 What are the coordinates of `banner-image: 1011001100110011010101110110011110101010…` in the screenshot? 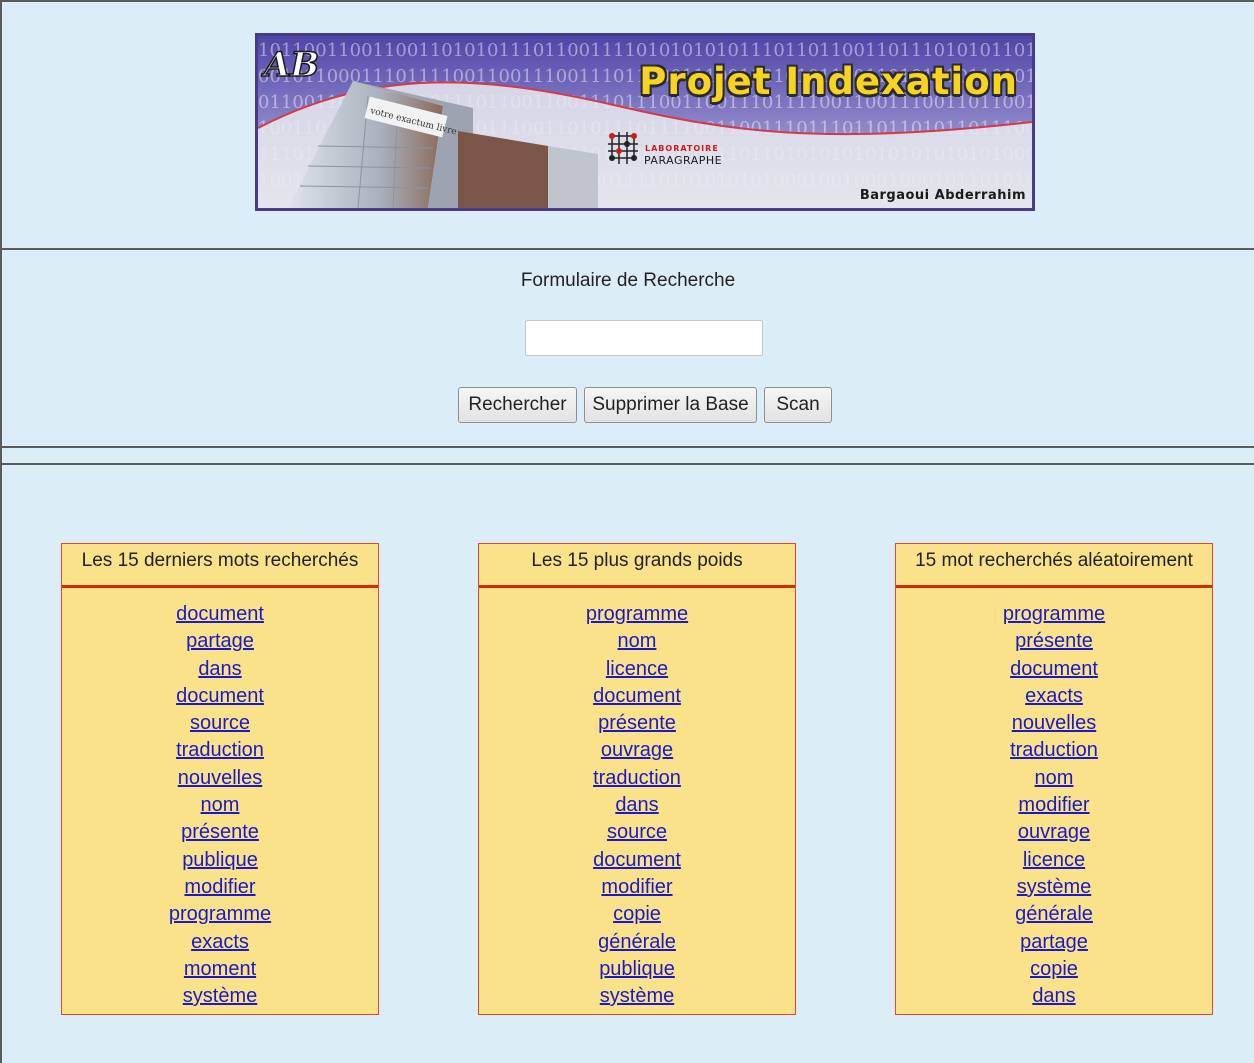 It's located at (645, 122).